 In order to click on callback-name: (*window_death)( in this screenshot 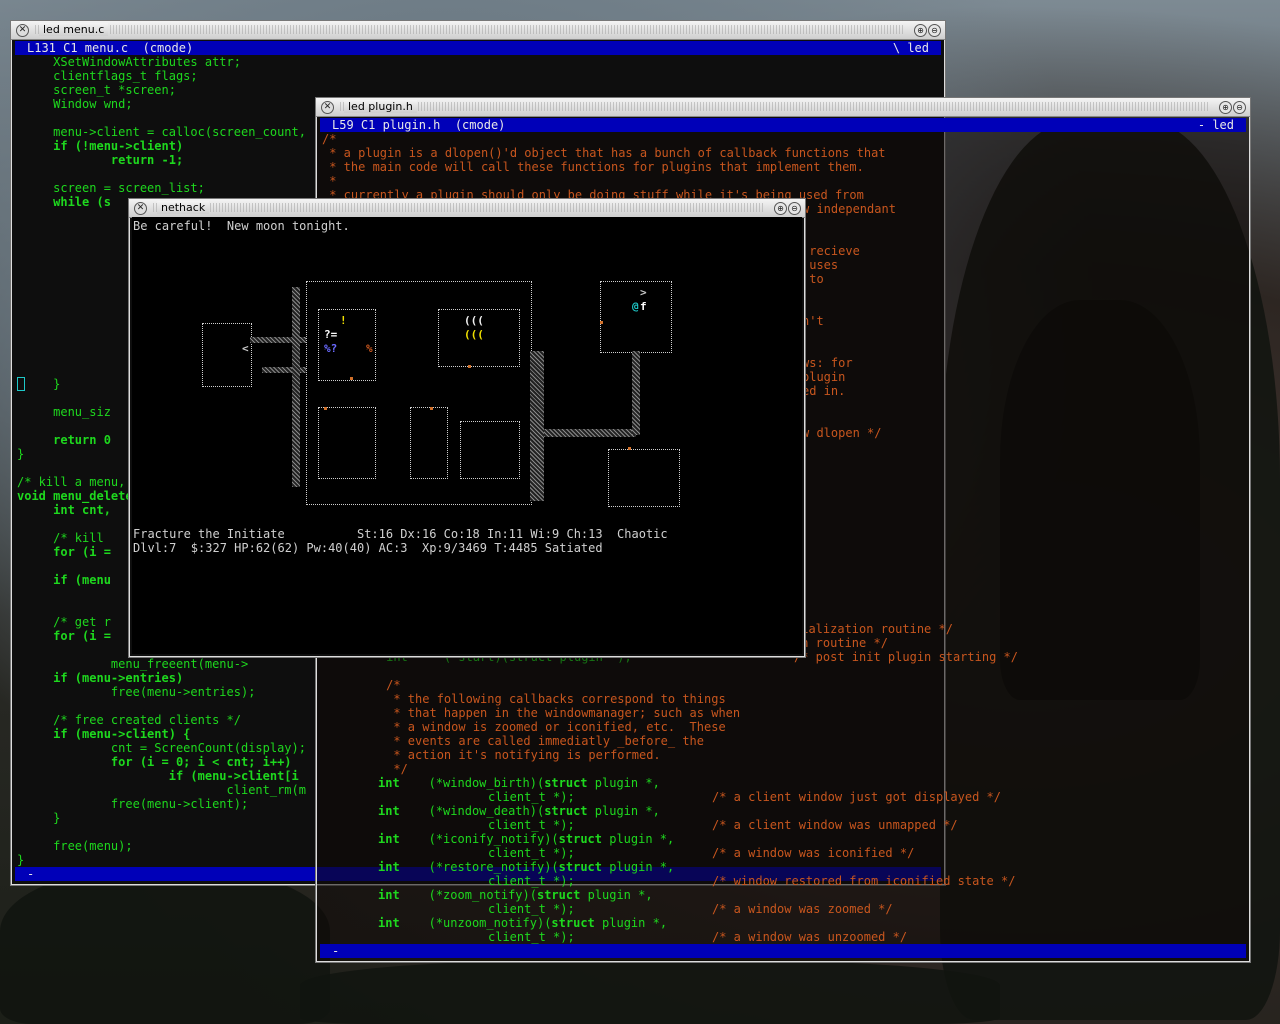, I will do `click(486, 811)`.